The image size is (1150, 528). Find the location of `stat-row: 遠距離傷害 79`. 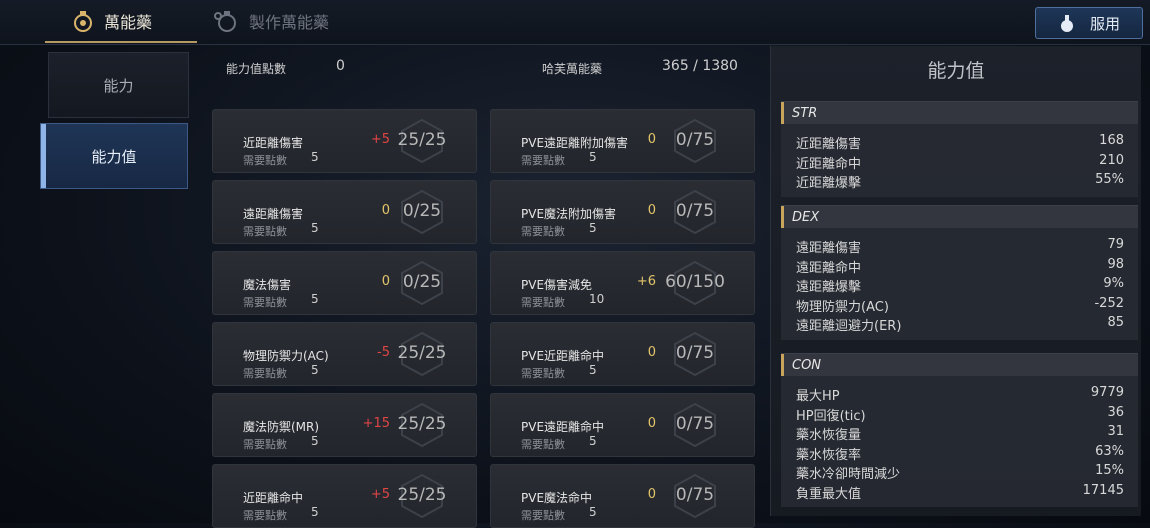

stat-row: 遠距離傷害 79 is located at coordinates (959, 246).